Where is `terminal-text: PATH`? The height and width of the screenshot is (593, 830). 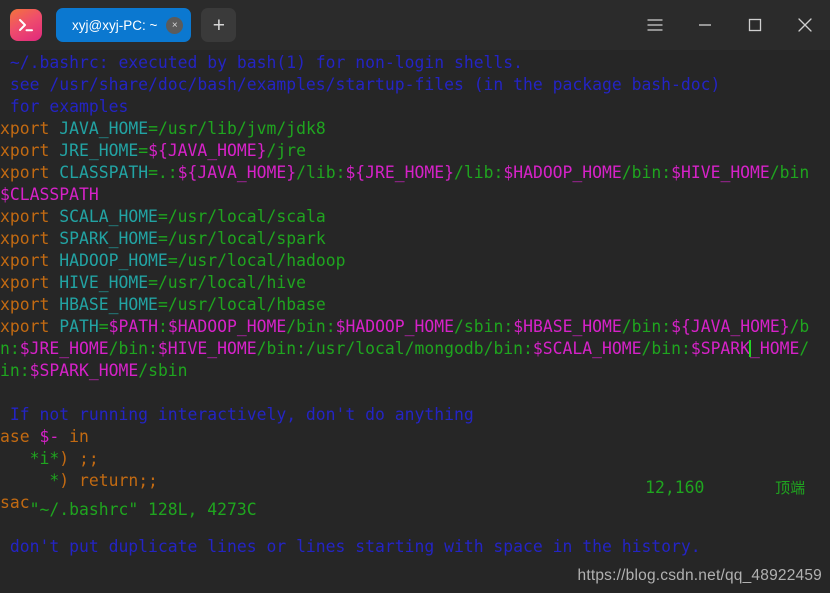 terminal-text: PATH is located at coordinates (79, 326).